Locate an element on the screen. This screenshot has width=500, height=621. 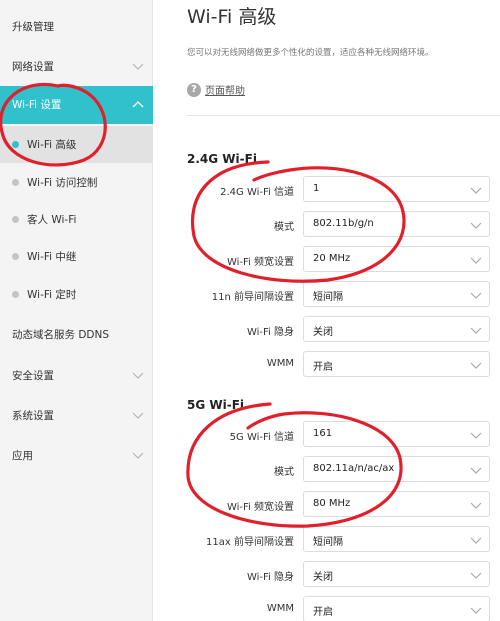
select-value: 20 MHz is located at coordinates (332, 258).